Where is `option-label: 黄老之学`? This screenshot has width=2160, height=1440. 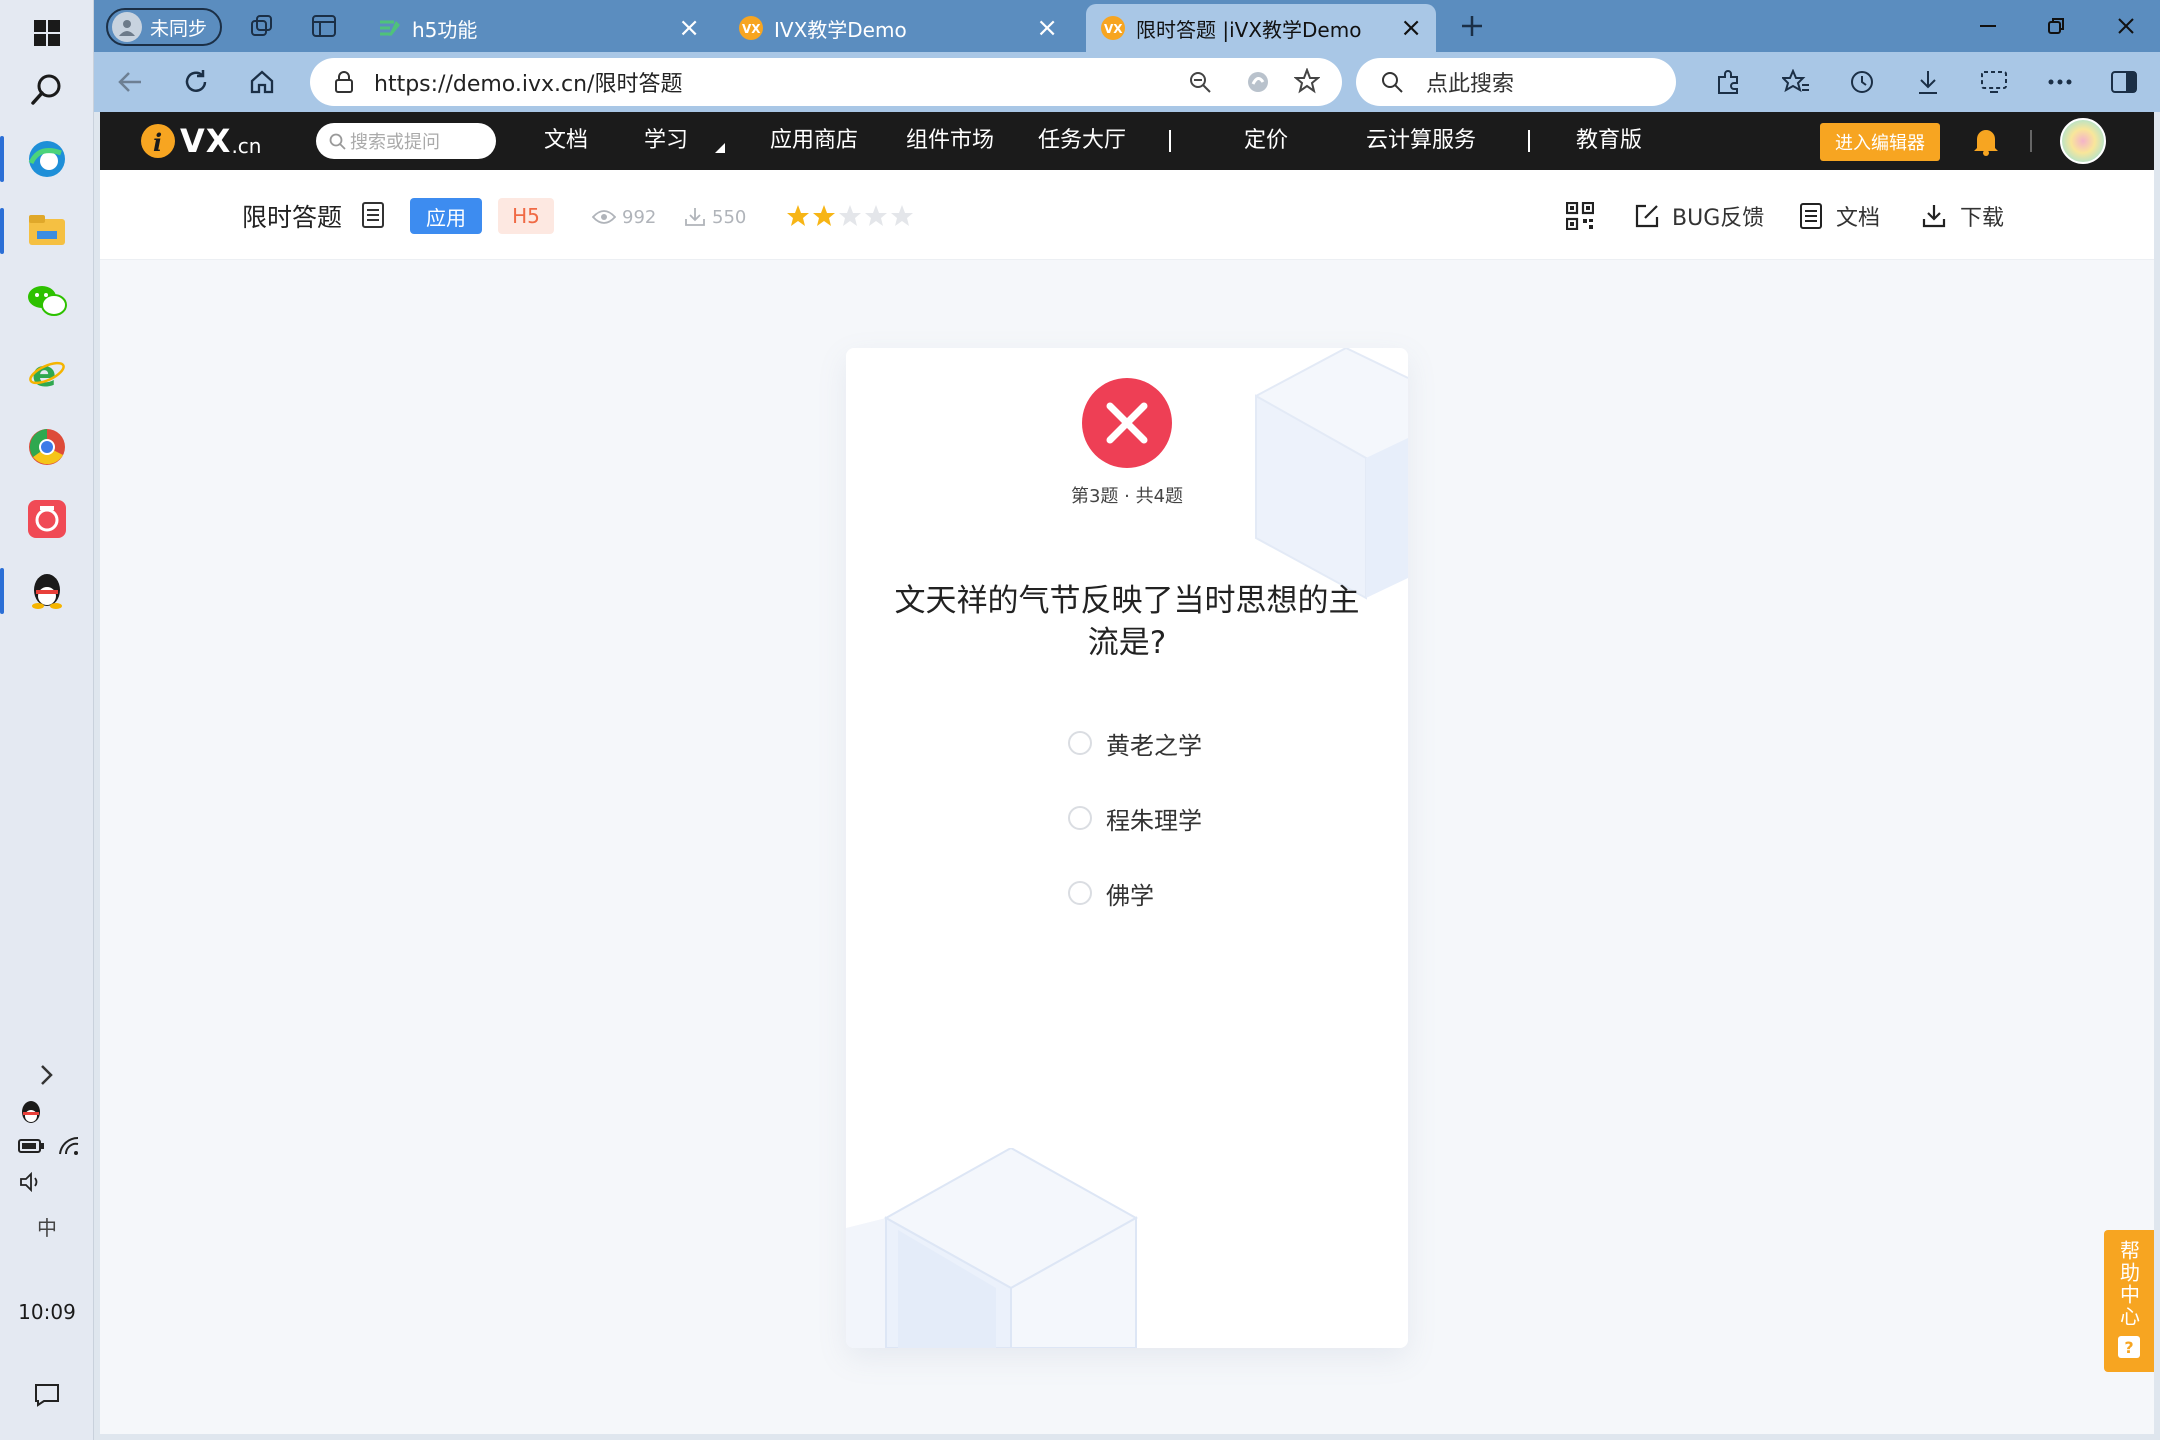
option-label: 黄老之学 is located at coordinates (1154, 745).